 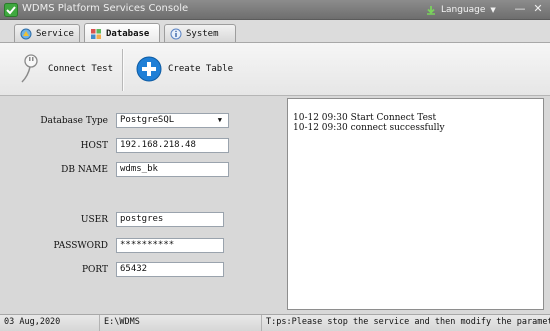 I want to click on connect-test-button: Connect Test, so click(x=65, y=69).